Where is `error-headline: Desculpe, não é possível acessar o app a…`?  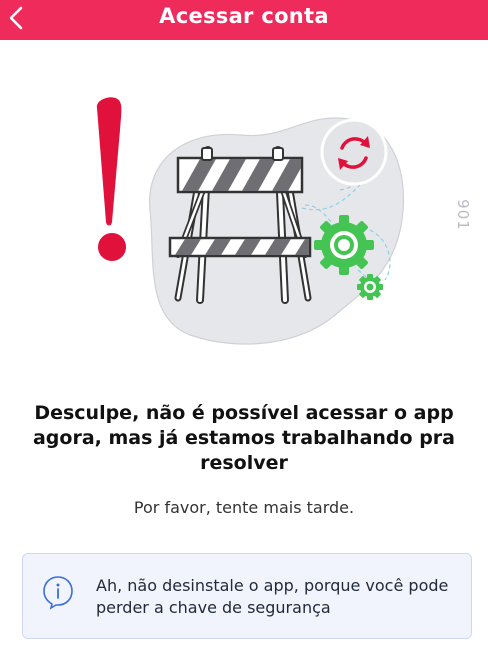
error-headline: Desculpe, não é possível acessar o app a… is located at coordinates (243, 438).